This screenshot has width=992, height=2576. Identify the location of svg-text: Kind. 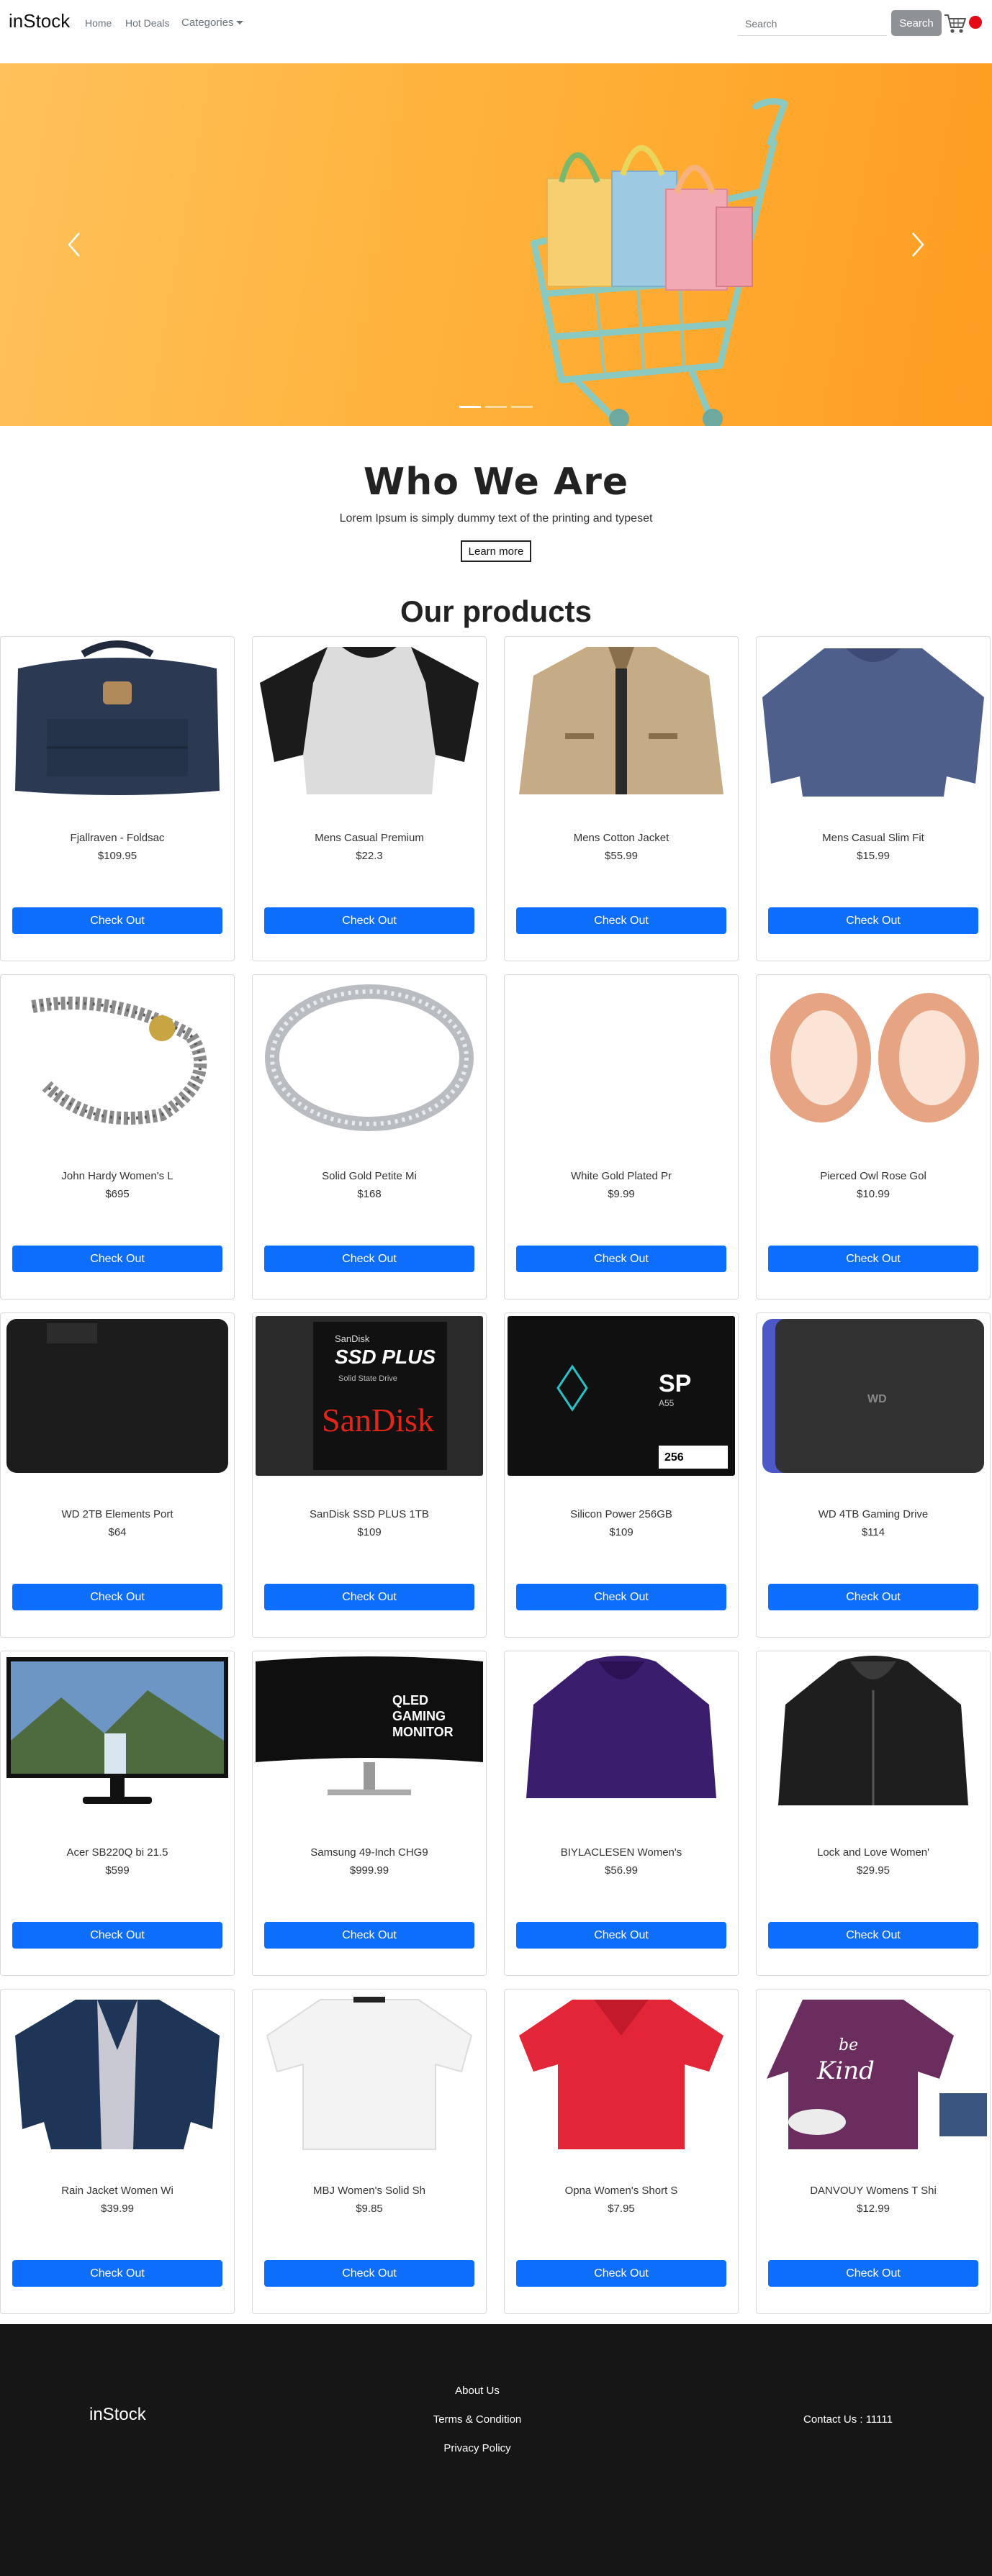
(846, 2070).